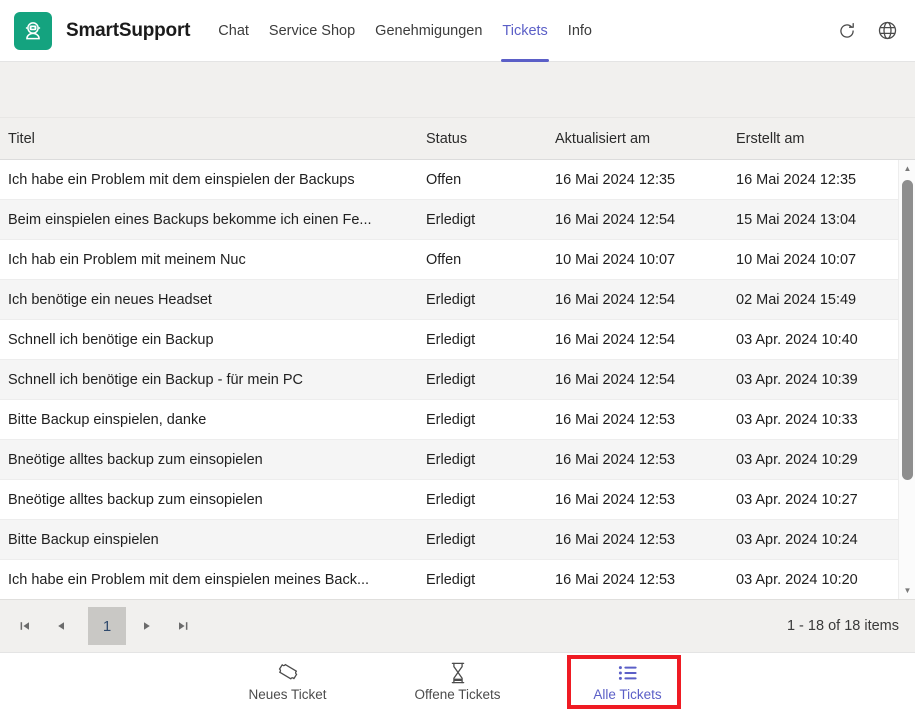 This screenshot has height=709, width=915. What do you see at coordinates (797, 539) in the screenshot?
I see `cell-created: 03 Apr. 2024 10:24` at bounding box center [797, 539].